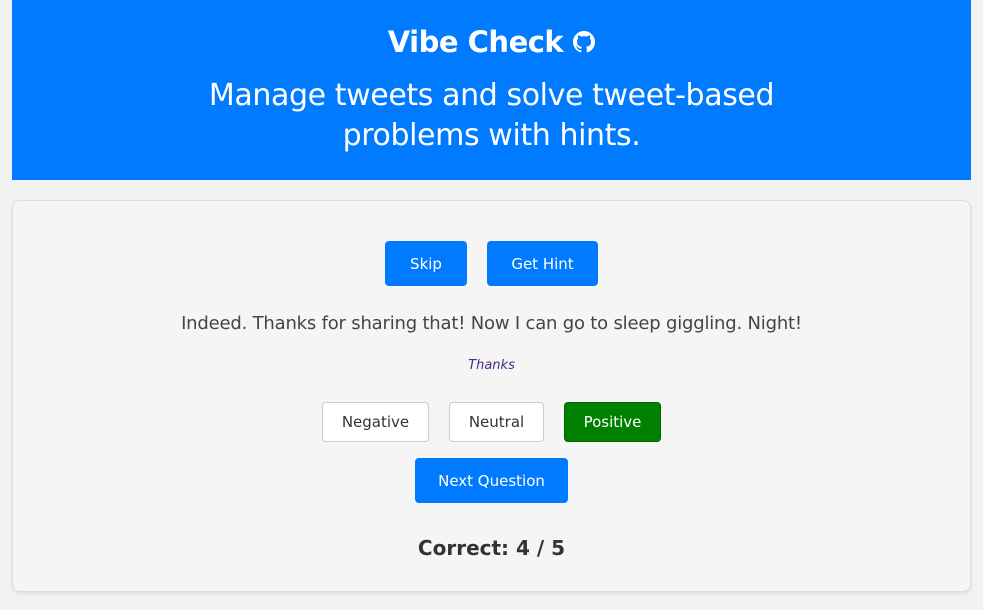 This screenshot has height=610, width=983. Describe the element at coordinates (491, 548) in the screenshot. I see `score-display: Correct: 4 / 5` at that location.